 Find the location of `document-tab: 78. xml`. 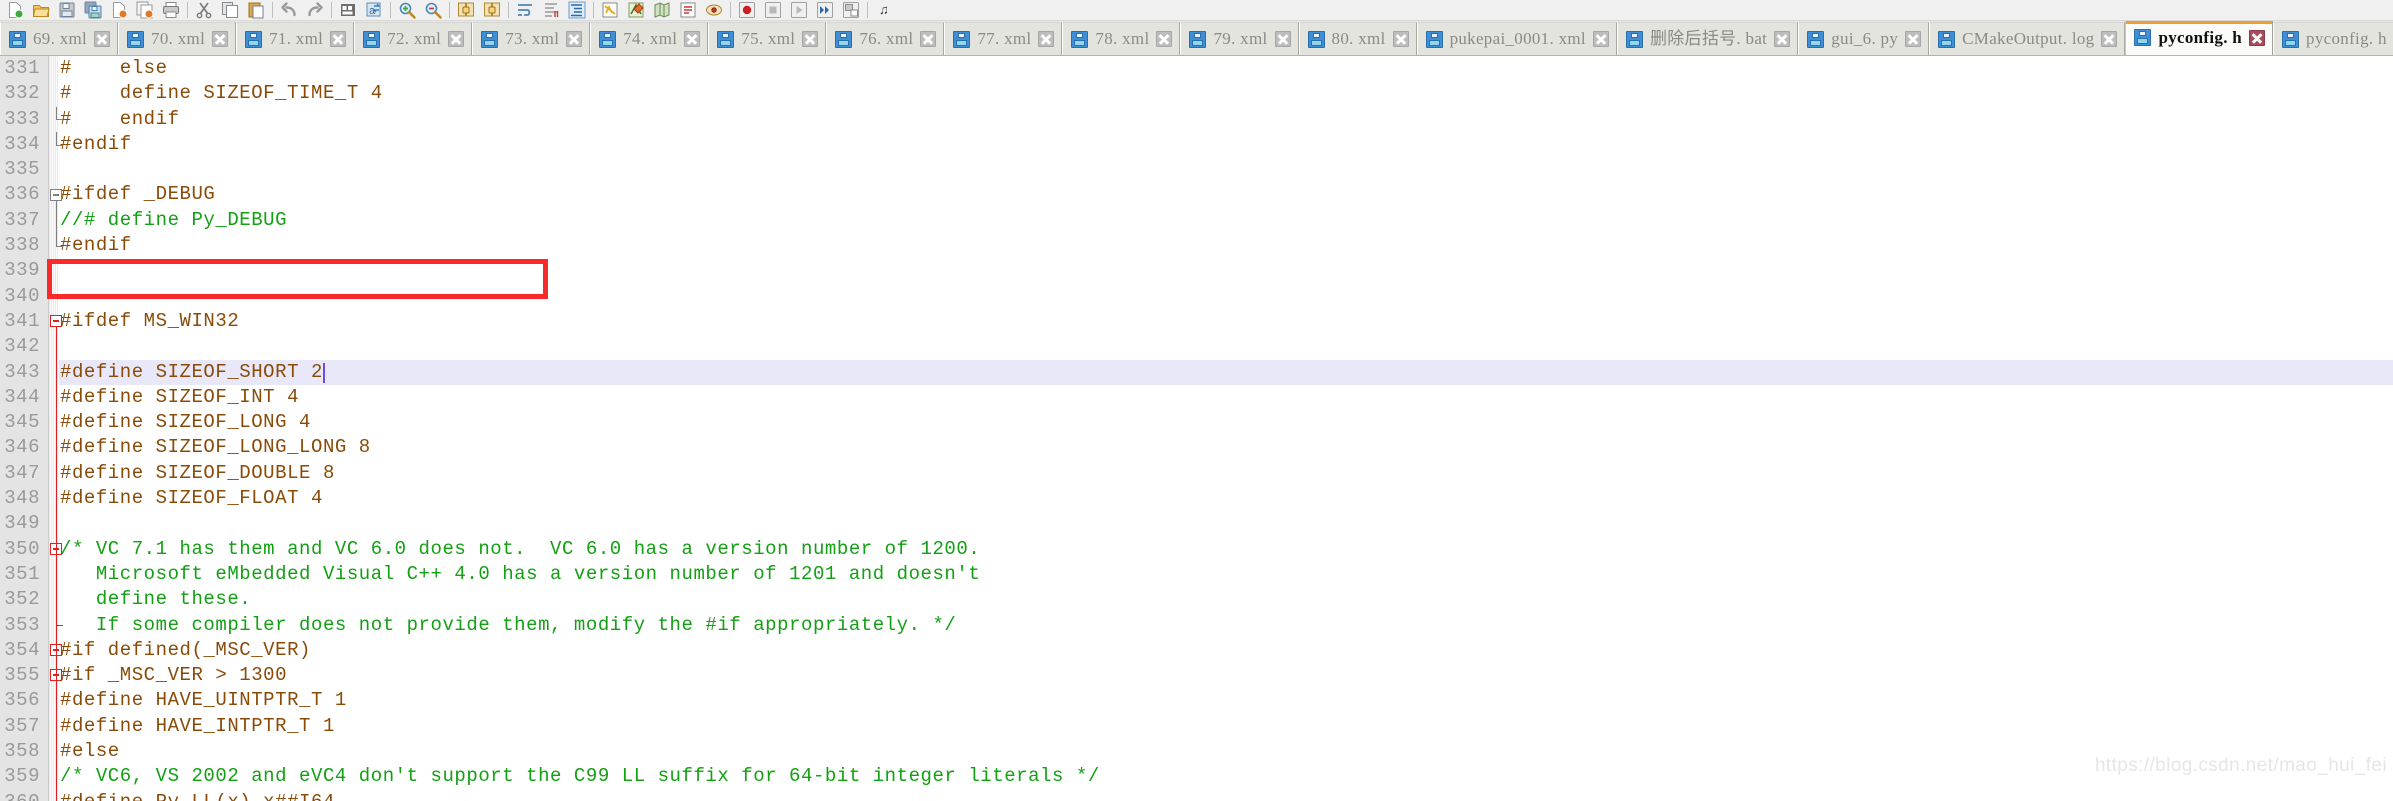

document-tab: 78. xml is located at coordinates (1121, 38).